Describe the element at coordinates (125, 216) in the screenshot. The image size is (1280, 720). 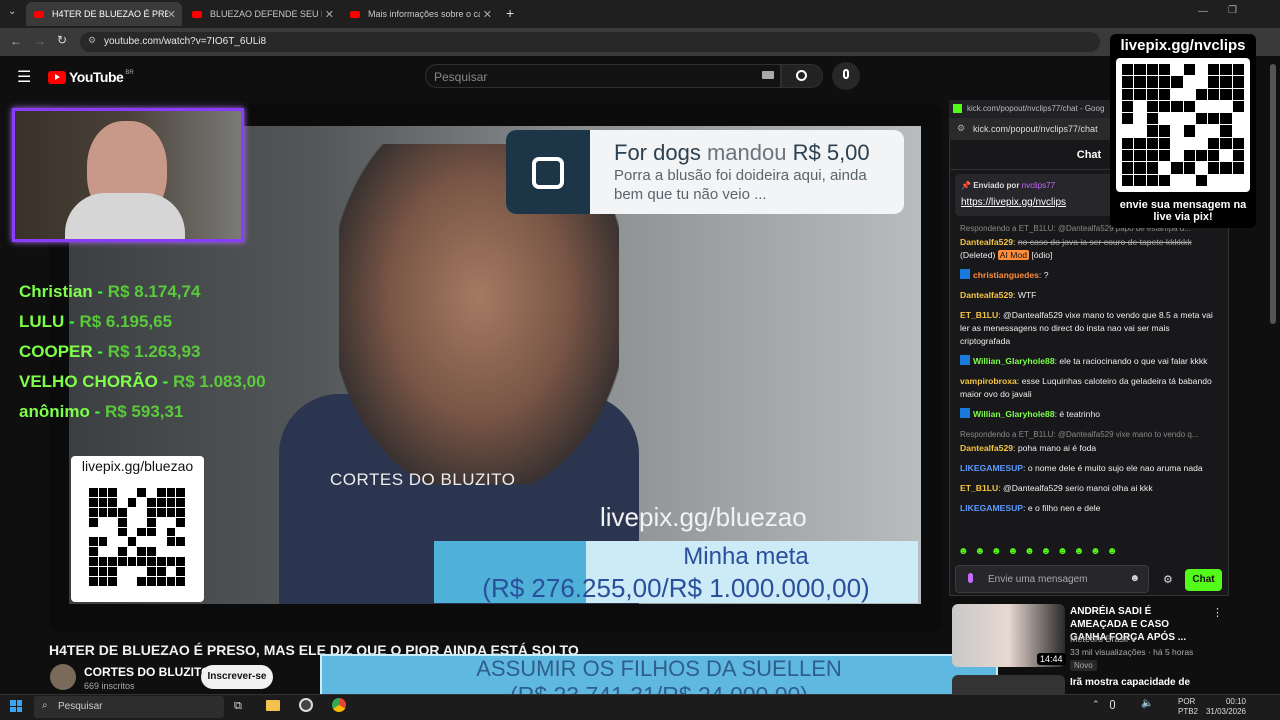
I see `webcam-person-body` at that location.